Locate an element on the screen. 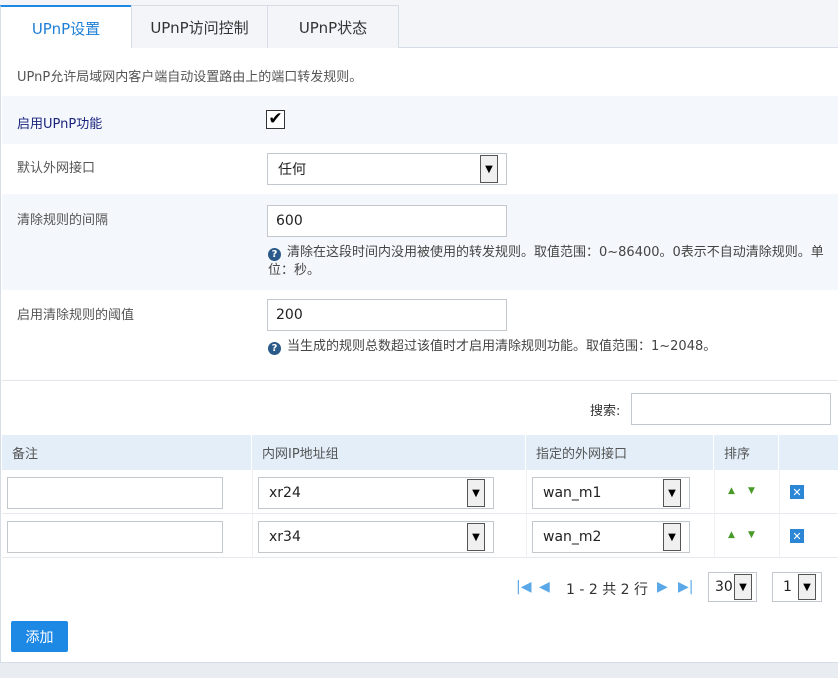 This screenshot has height=678, width=838. tab-upnp-access-control: UPnP访问控制 is located at coordinates (199, 26).